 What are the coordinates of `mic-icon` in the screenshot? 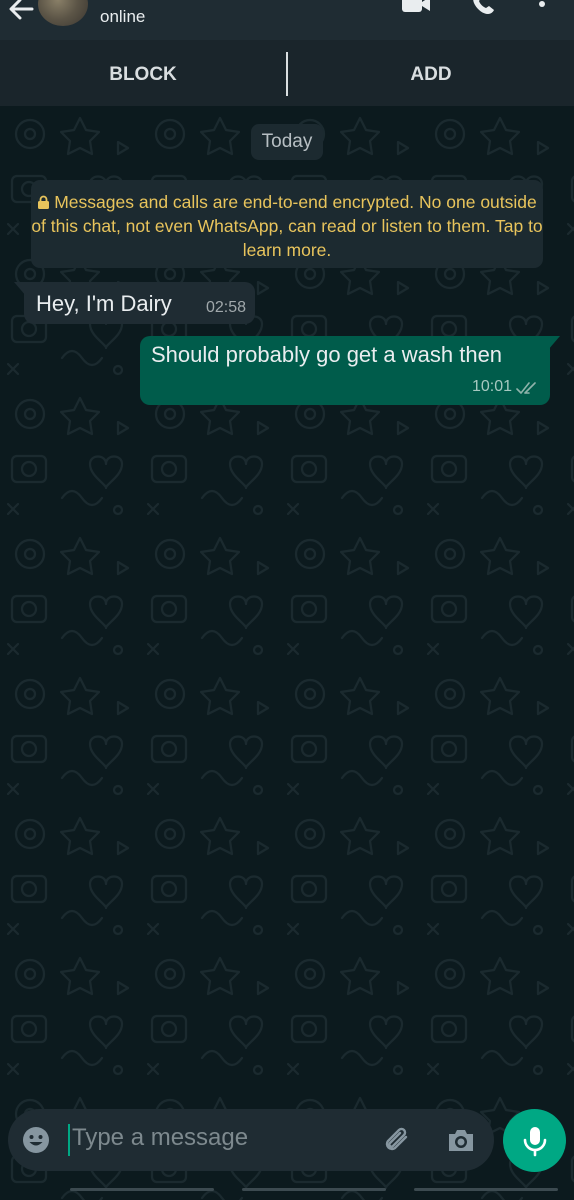 It's located at (535, 1142).